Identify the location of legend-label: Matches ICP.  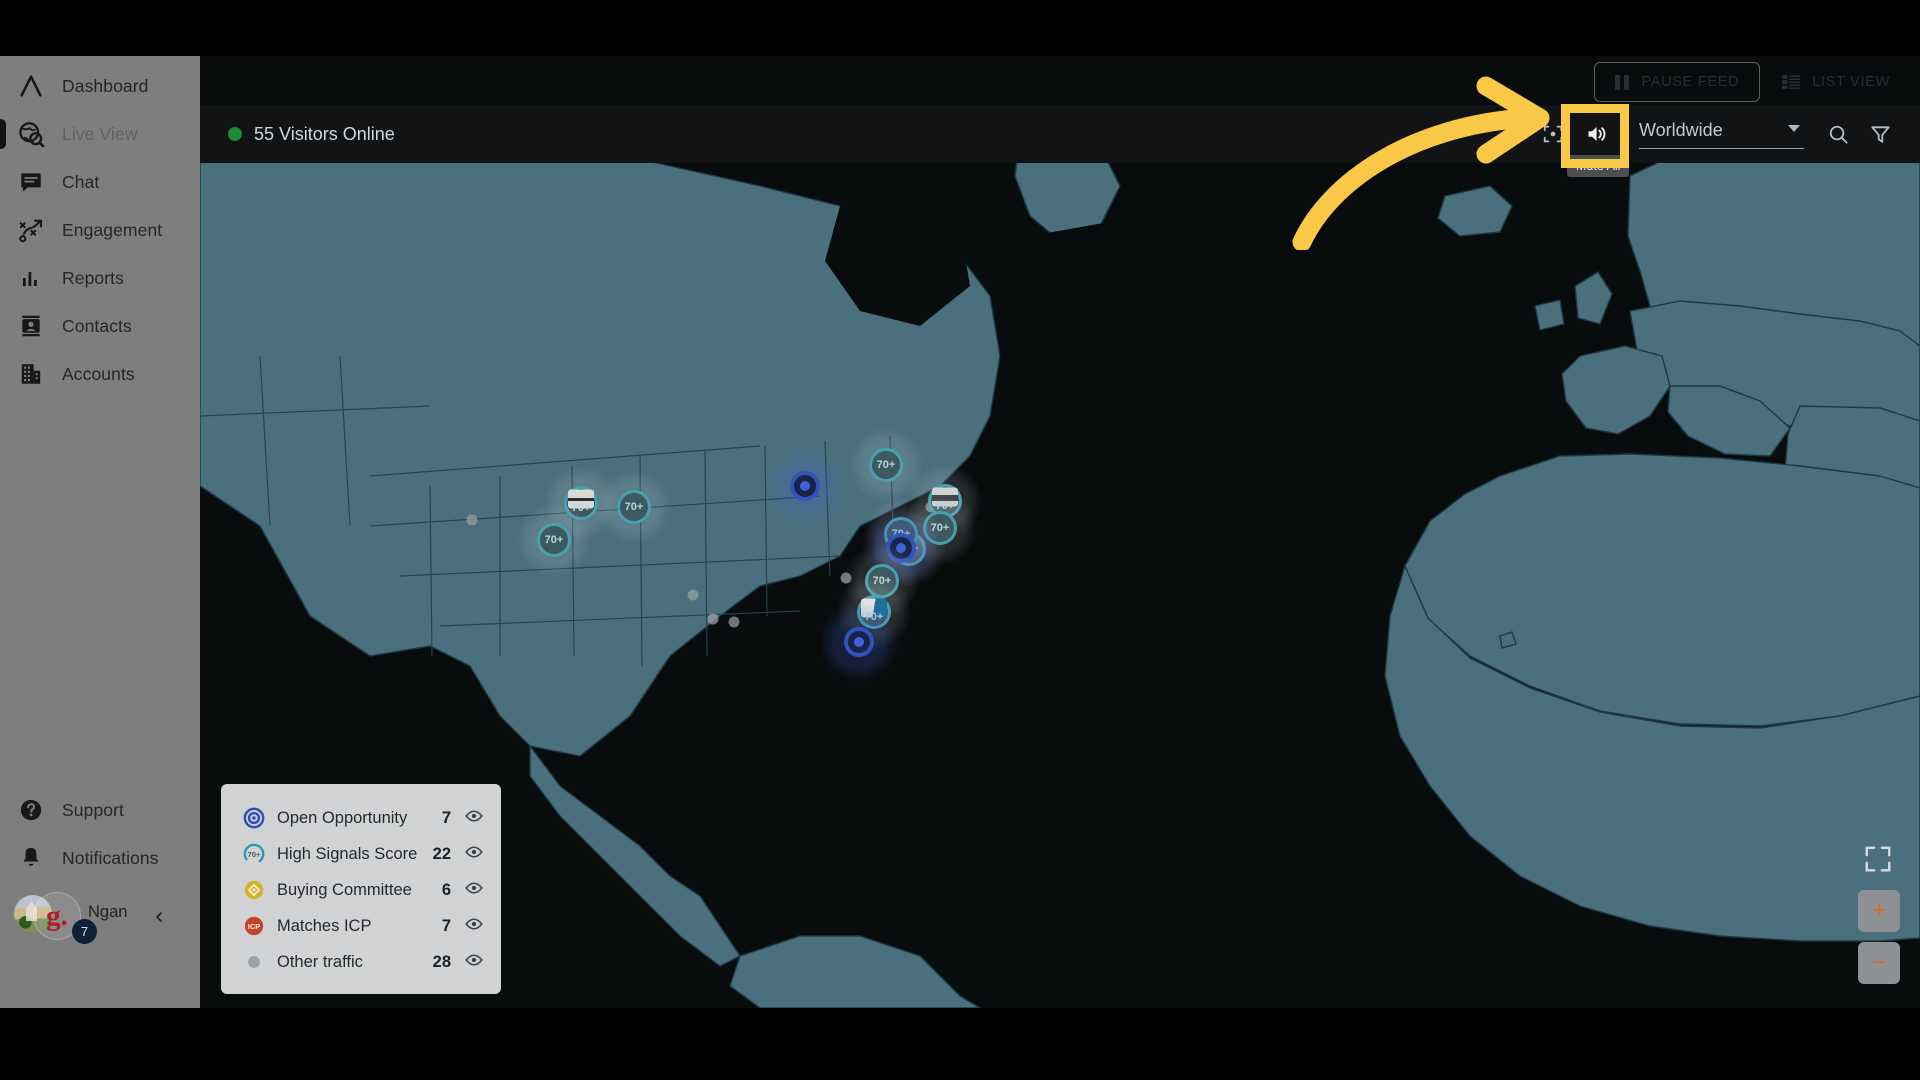
(324, 925).